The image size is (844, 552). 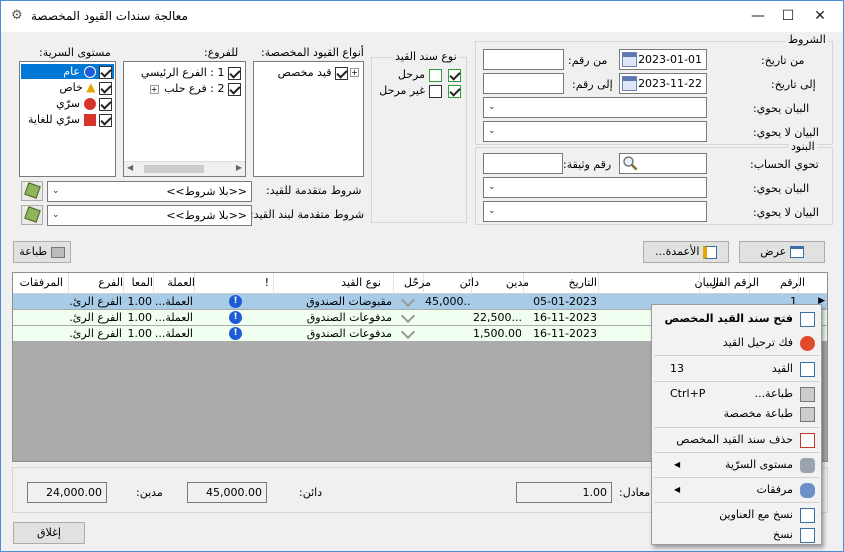 I want to click on scroll-thumb, so click(x=174, y=169).